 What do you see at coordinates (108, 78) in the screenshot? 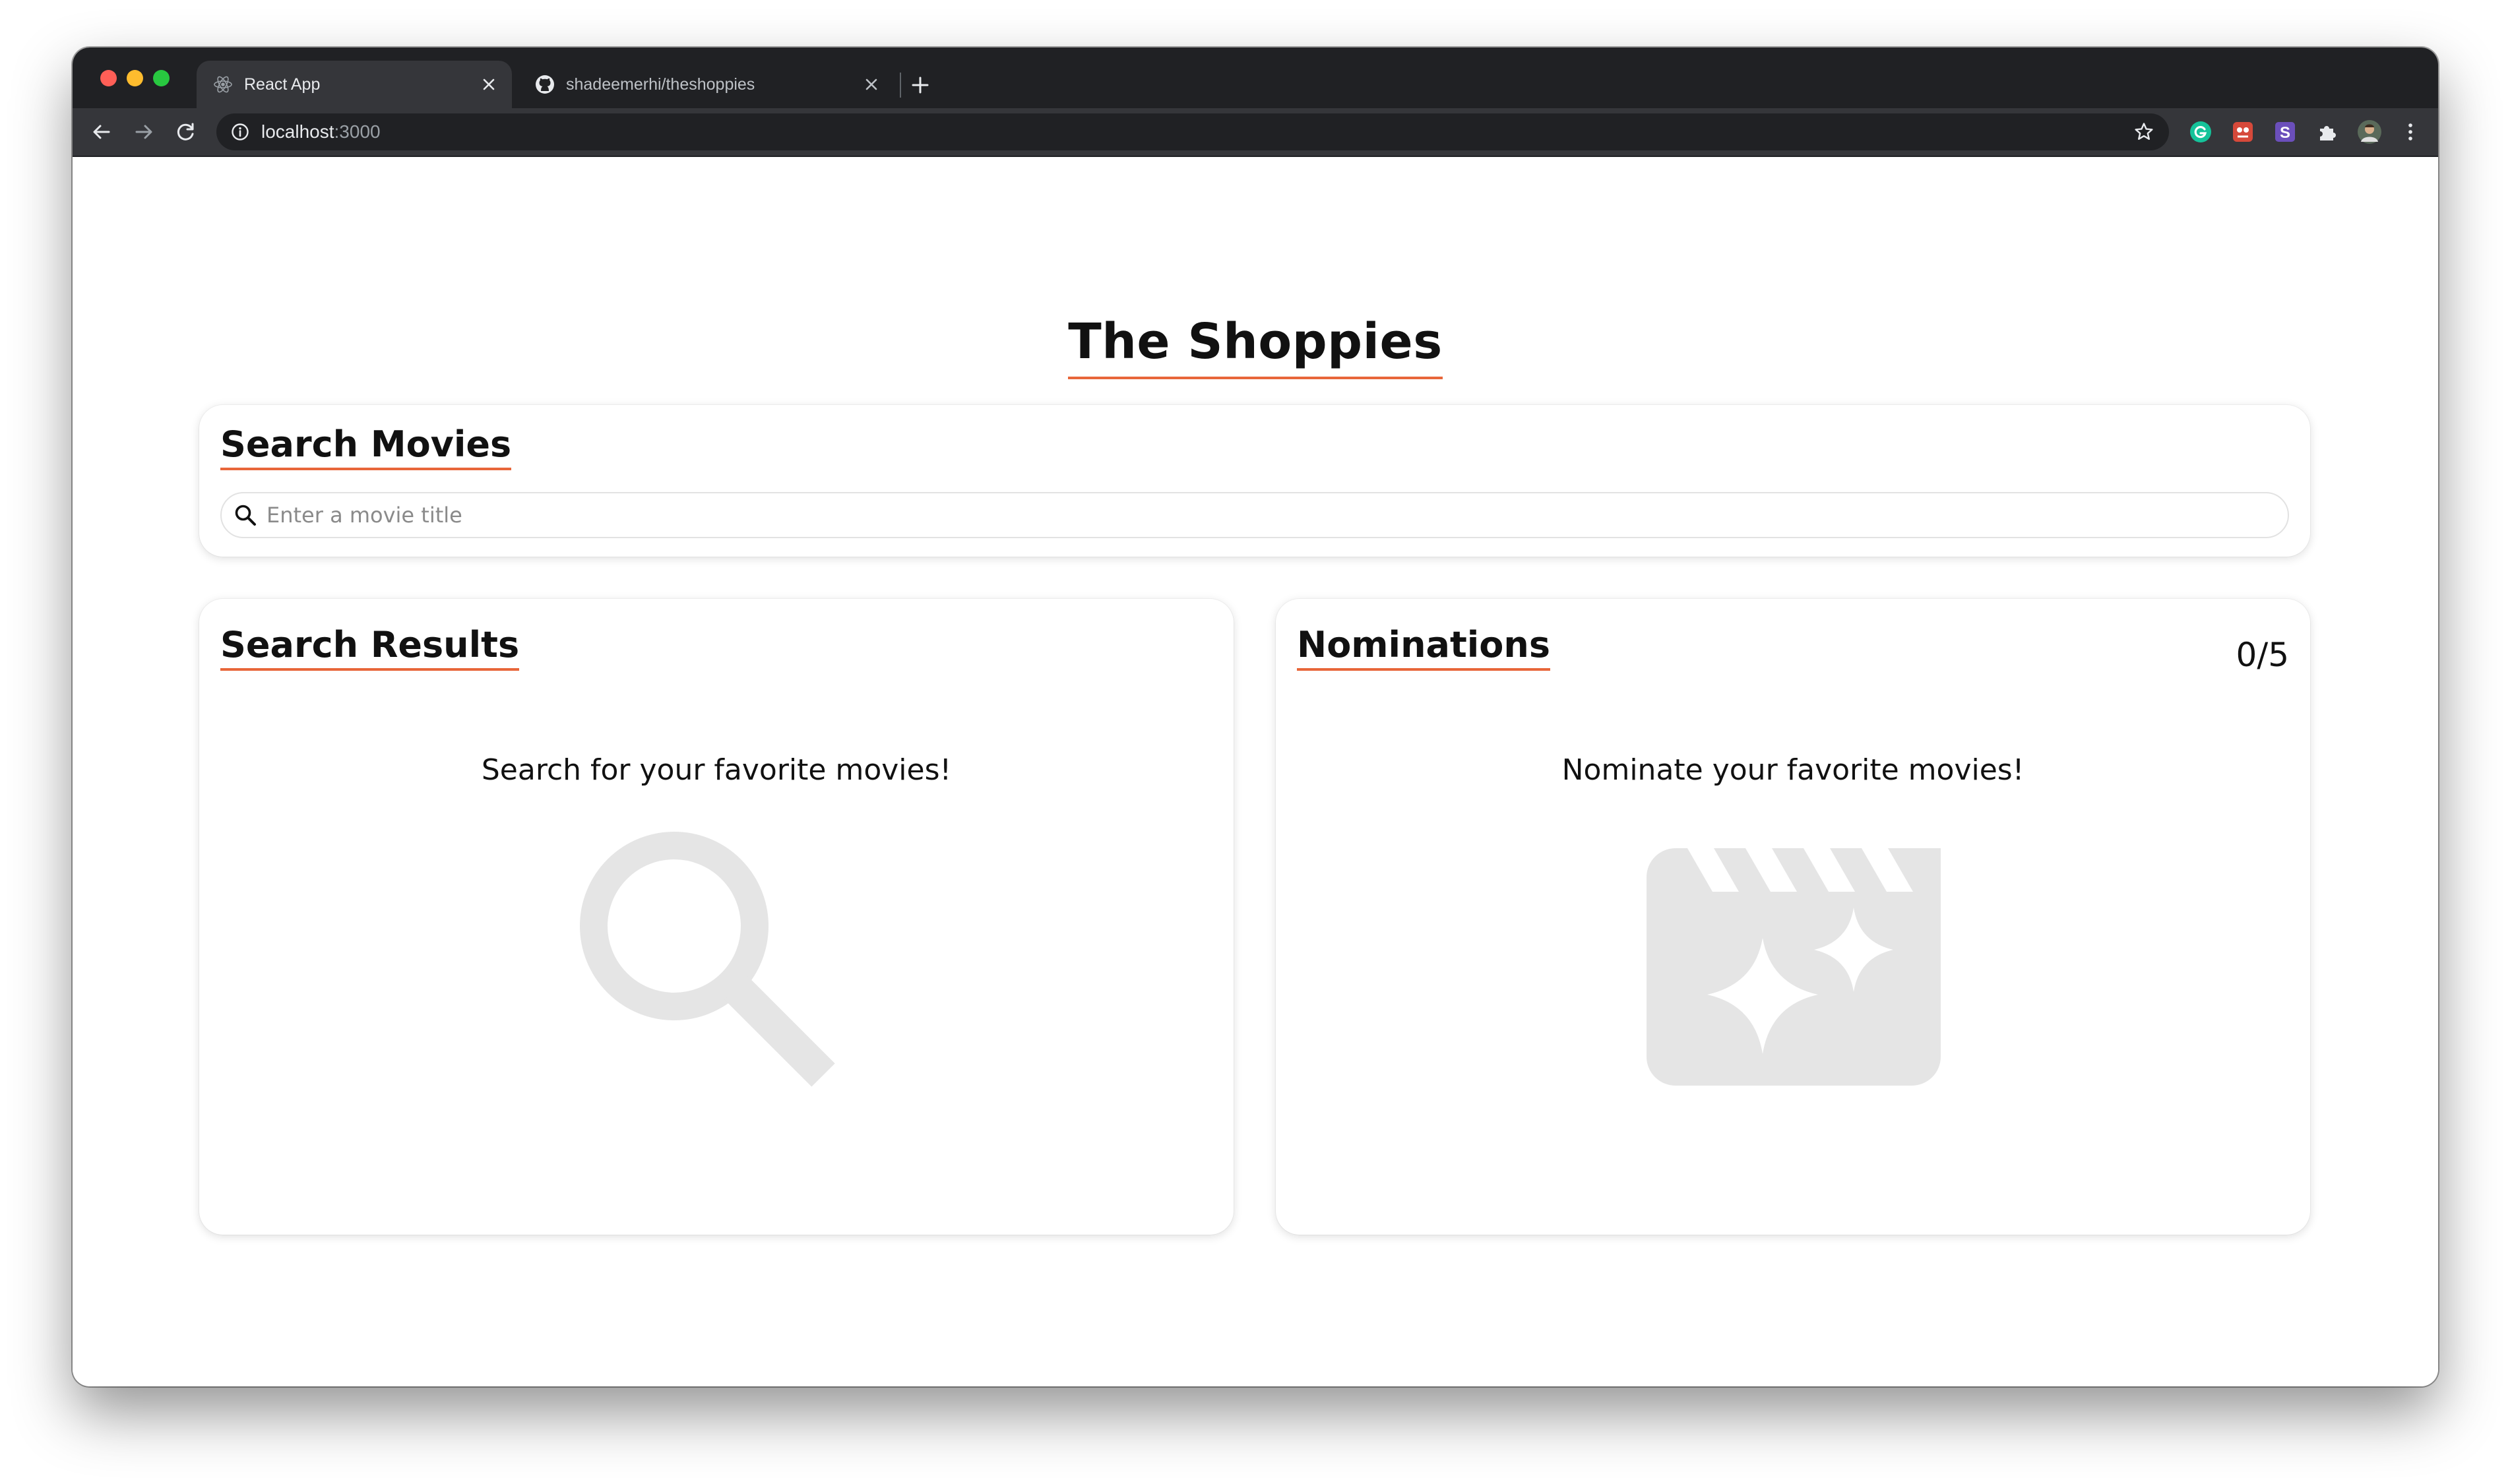
I see `close-window-button` at bounding box center [108, 78].